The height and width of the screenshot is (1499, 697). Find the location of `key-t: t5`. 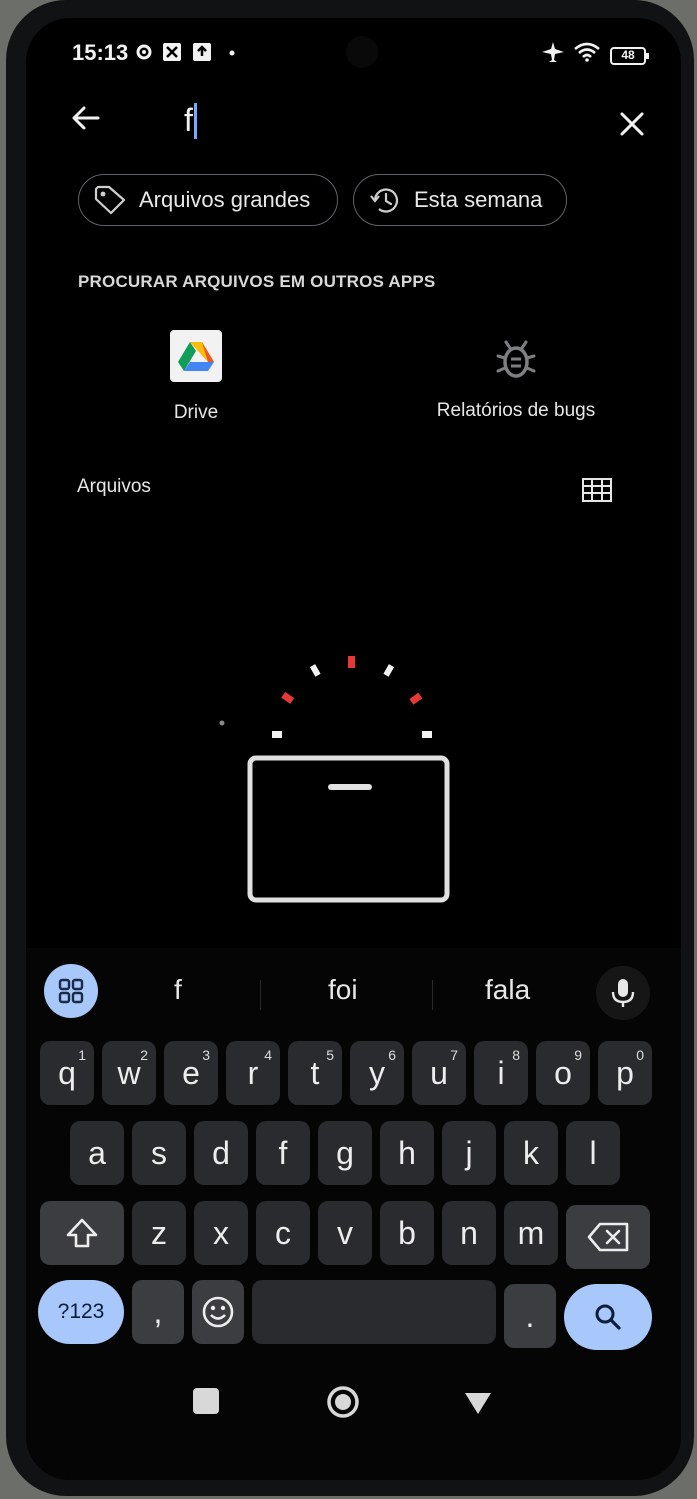

key-t: t5 is located at coordinates (315, 1073).